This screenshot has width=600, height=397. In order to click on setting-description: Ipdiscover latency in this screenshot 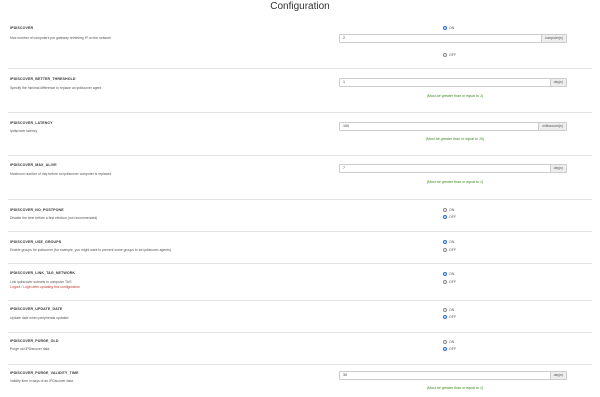, I will do `click(24, 131)`.